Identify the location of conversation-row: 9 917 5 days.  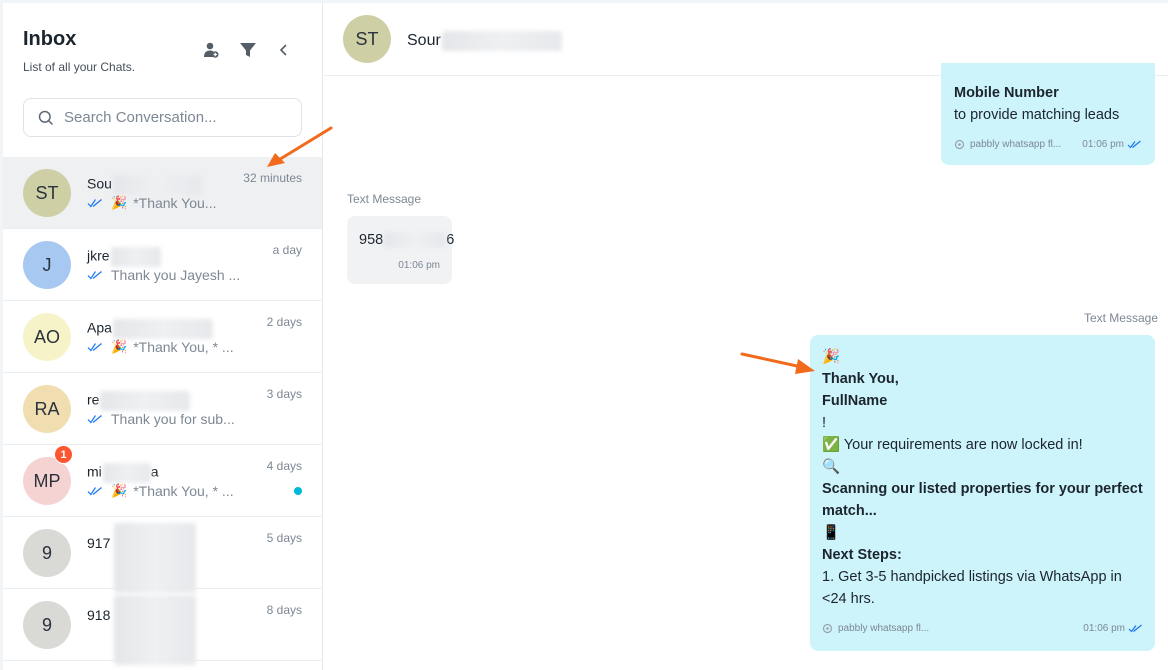
(162, 555).